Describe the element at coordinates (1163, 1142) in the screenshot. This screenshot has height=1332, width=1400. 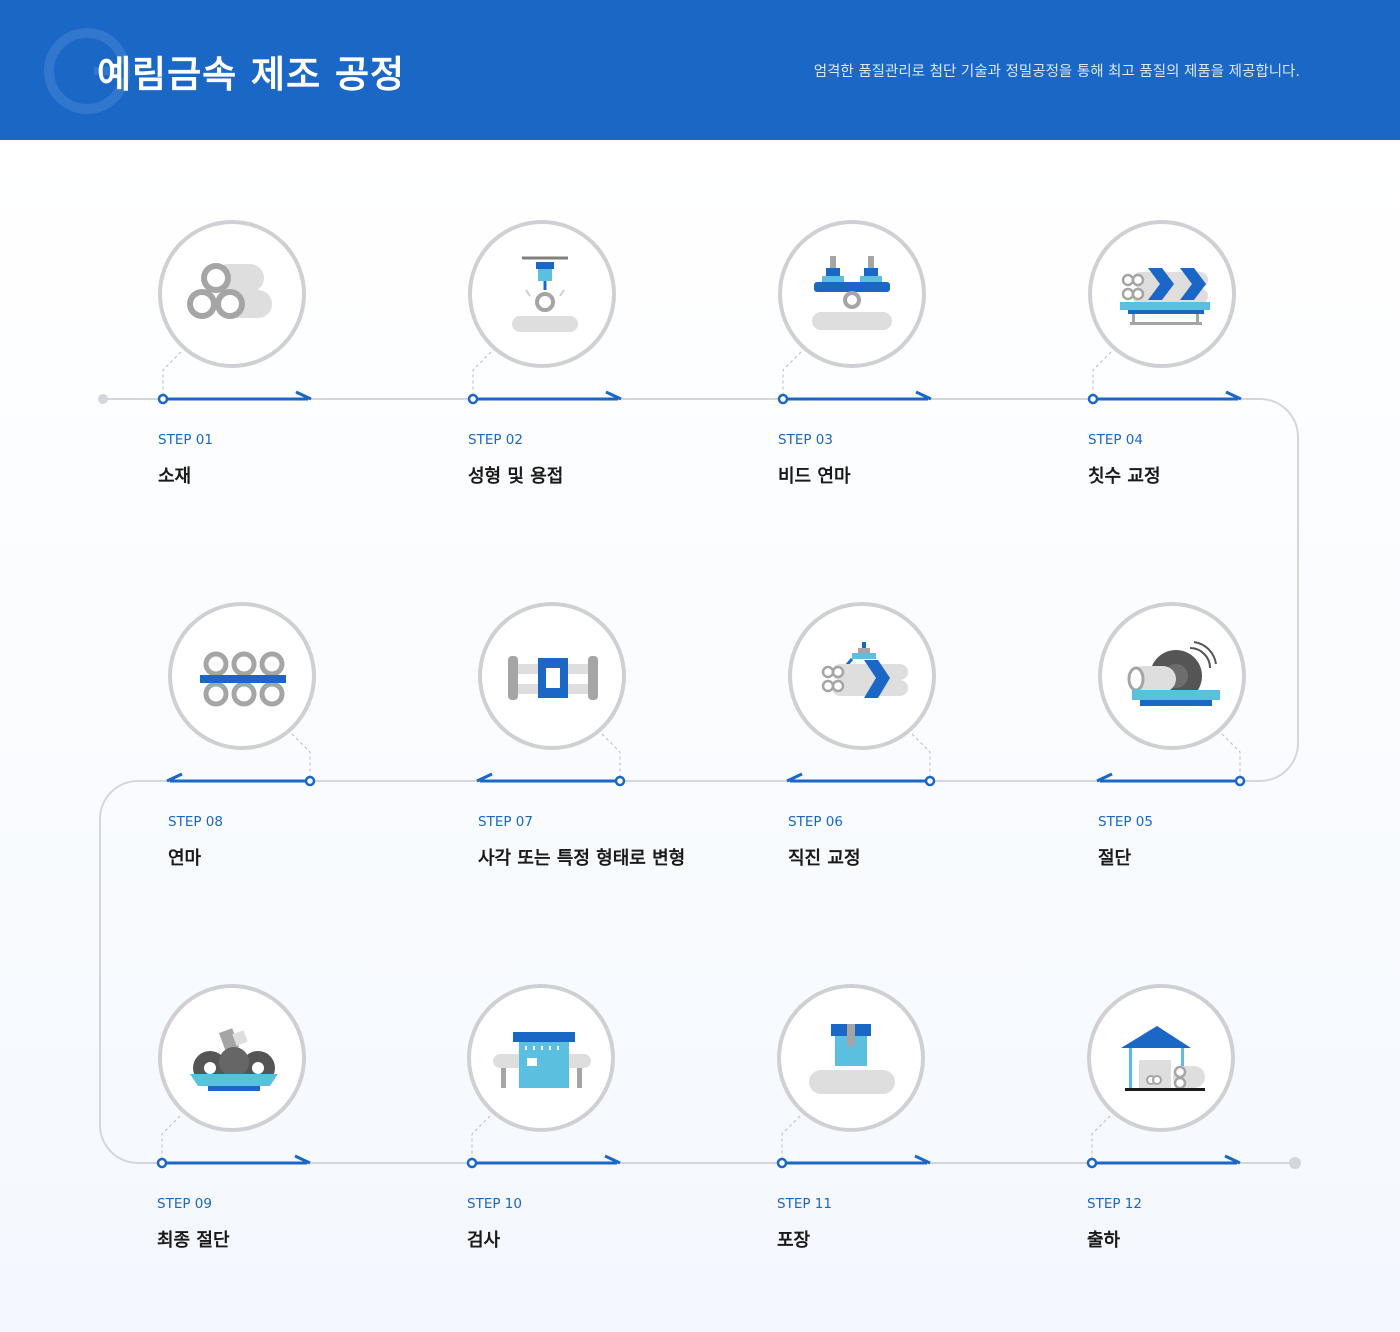
I see `step-connector` at that location.